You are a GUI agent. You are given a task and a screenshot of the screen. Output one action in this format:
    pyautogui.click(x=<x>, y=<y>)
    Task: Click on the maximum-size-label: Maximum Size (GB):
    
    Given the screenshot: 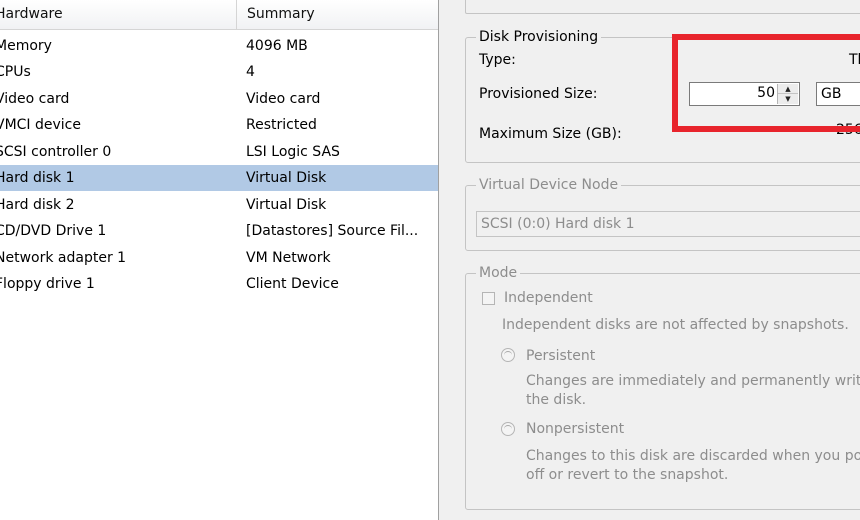 What is the action you would take?
    pyautogui.click(x=550, y=134)
    